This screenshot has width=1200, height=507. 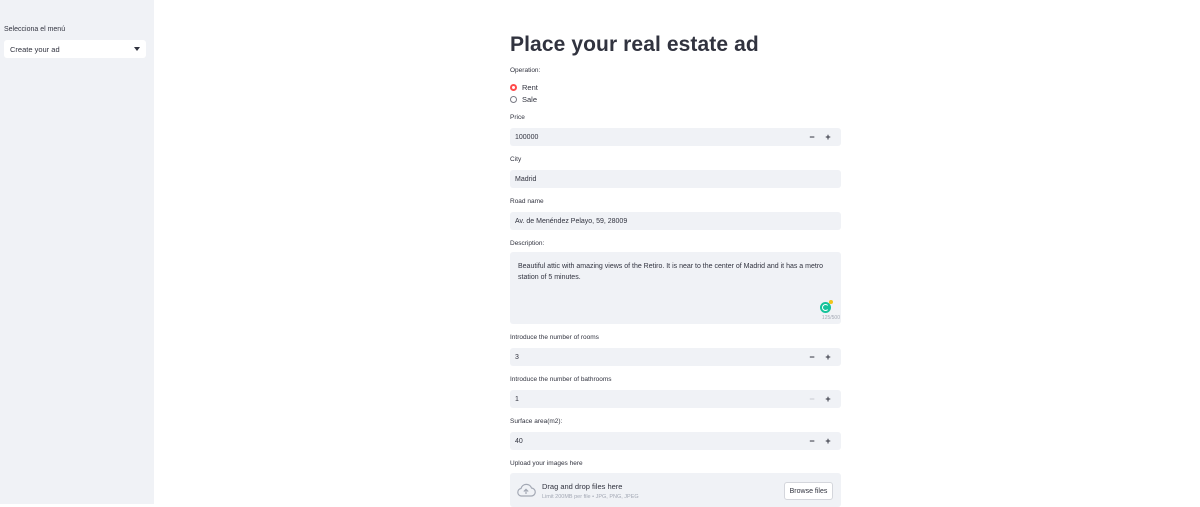 What do you see at coordinates (675, 399) in the screenshot?
I see `bathrooms-input: 1 − +` at bounding box center [675, 399].